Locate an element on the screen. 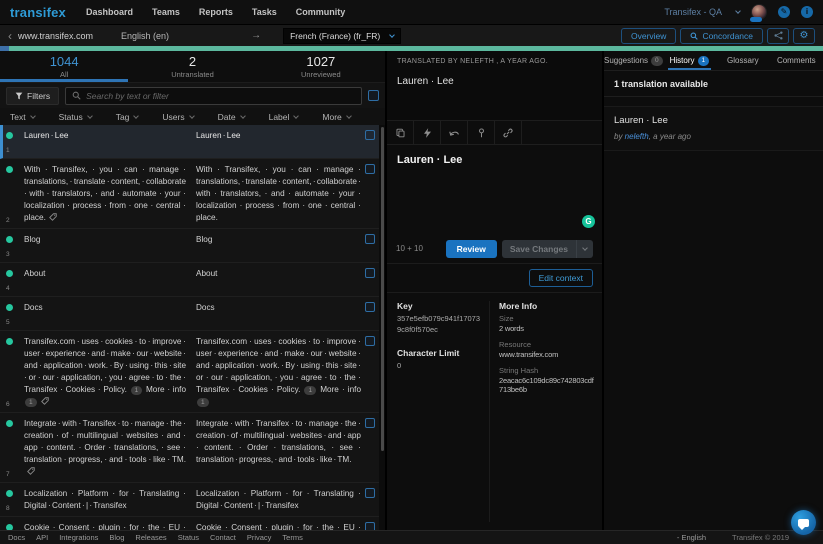  target-language-select: French (France) (fr_FR) is located at coordinates (342, 35).